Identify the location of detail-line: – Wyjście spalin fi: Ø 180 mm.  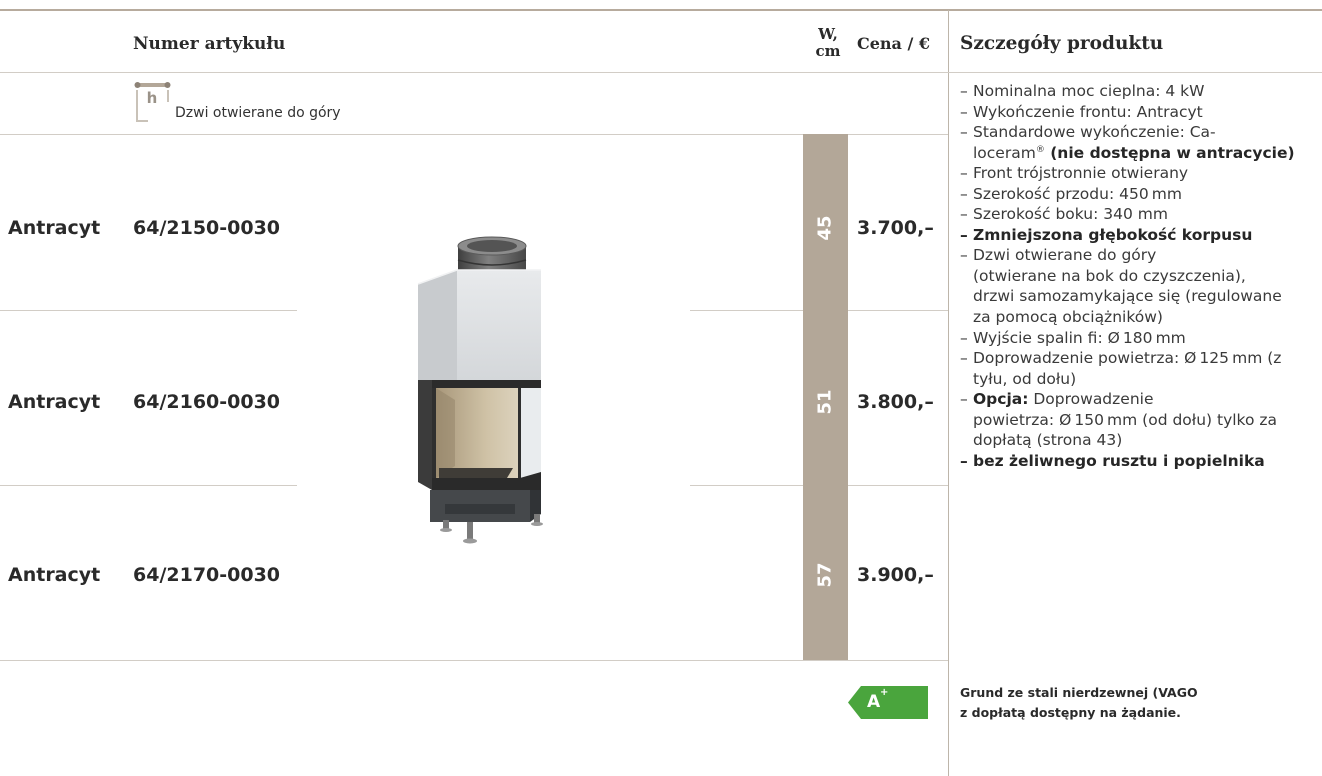
(1073, 337).